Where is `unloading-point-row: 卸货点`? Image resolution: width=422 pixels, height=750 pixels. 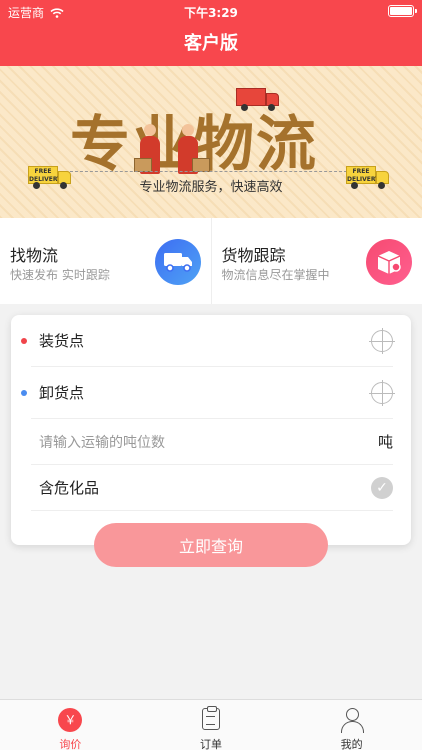
unloading-point-row: 卸货点 is located at coordinates (208, 393).